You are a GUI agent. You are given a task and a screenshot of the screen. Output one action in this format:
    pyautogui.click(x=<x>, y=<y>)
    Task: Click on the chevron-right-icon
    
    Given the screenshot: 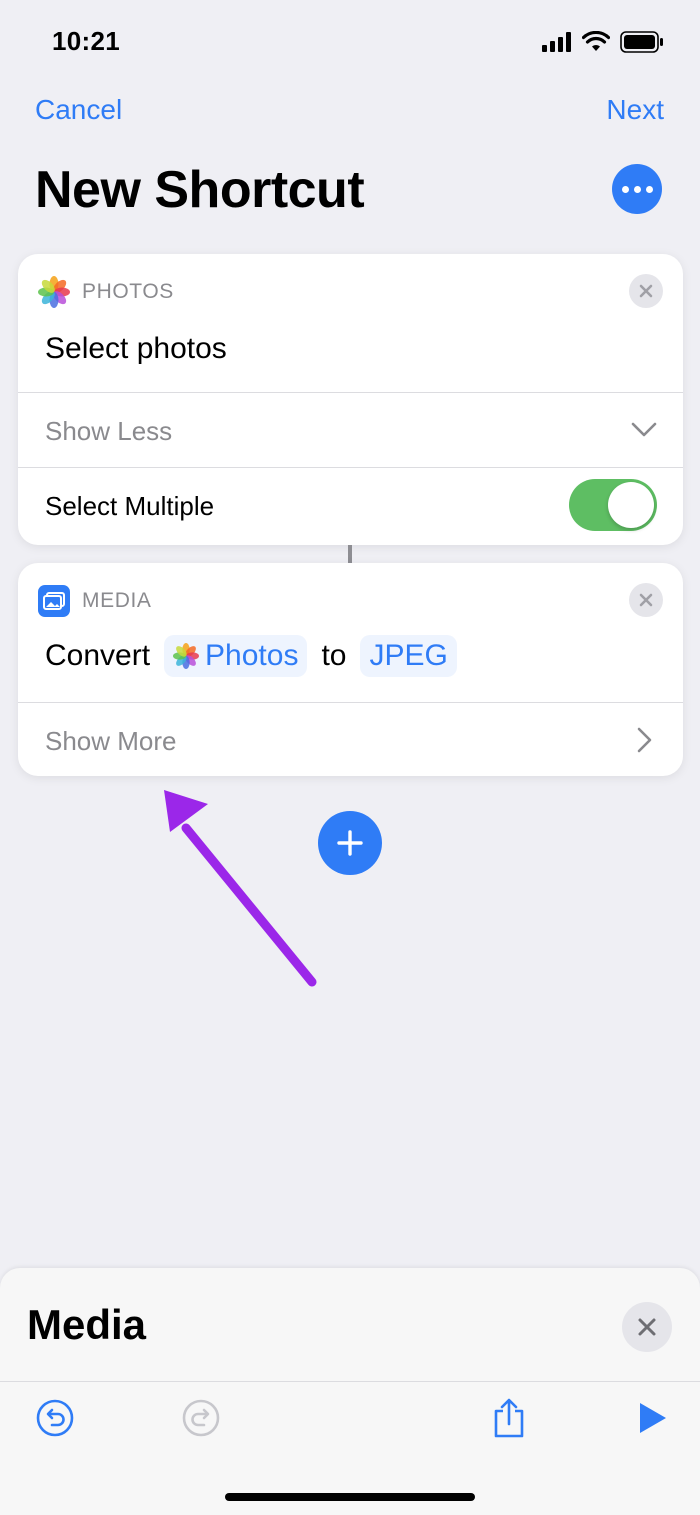 What is the action you would take?
    pyautogui.click(x=645, y=740)
    